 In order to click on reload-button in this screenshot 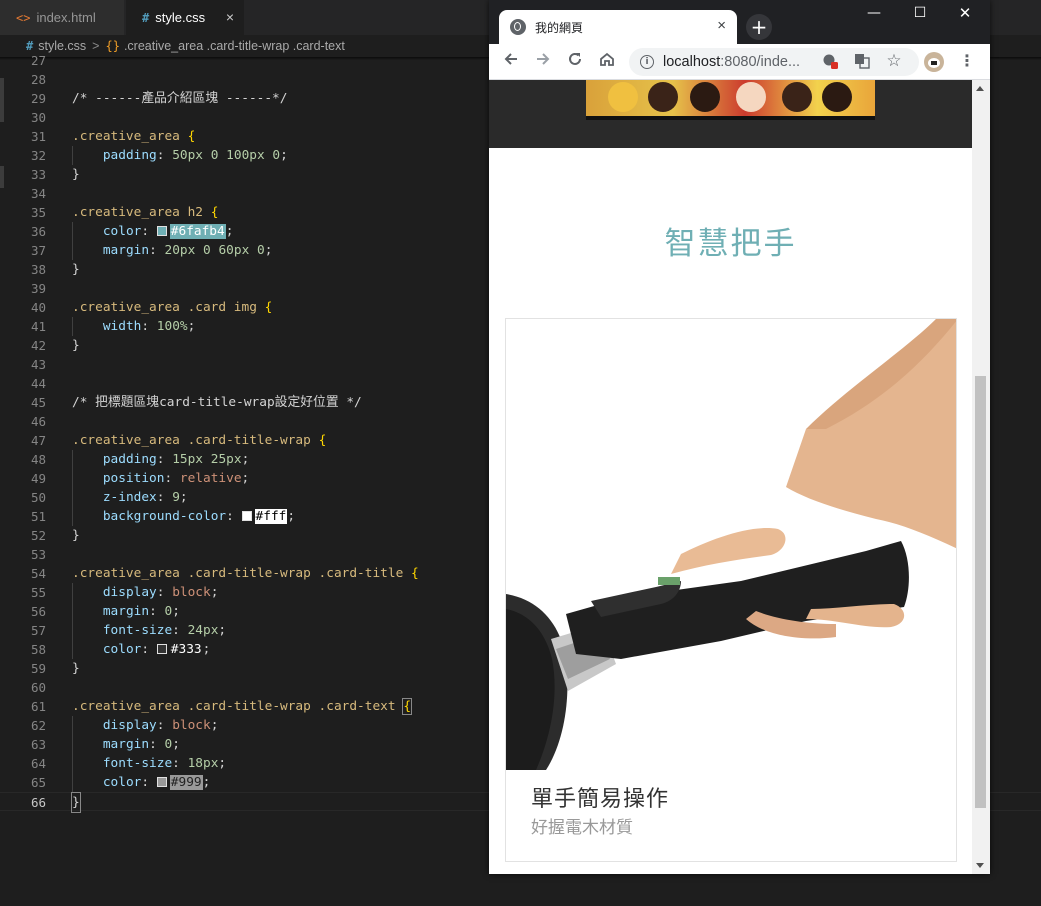, I will do `click(575, 62)`.